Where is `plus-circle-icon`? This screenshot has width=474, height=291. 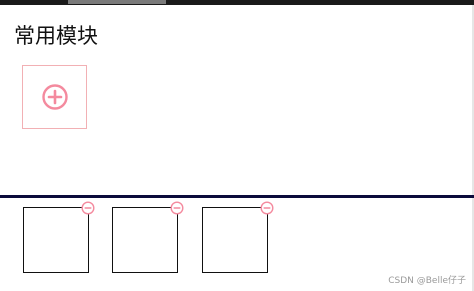
plus-circle-icon is located at coordinates (54, 97).